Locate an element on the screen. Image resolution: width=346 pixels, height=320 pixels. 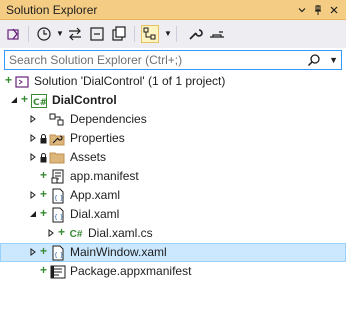
svg-text: C# is located at coordinates (40, 103).